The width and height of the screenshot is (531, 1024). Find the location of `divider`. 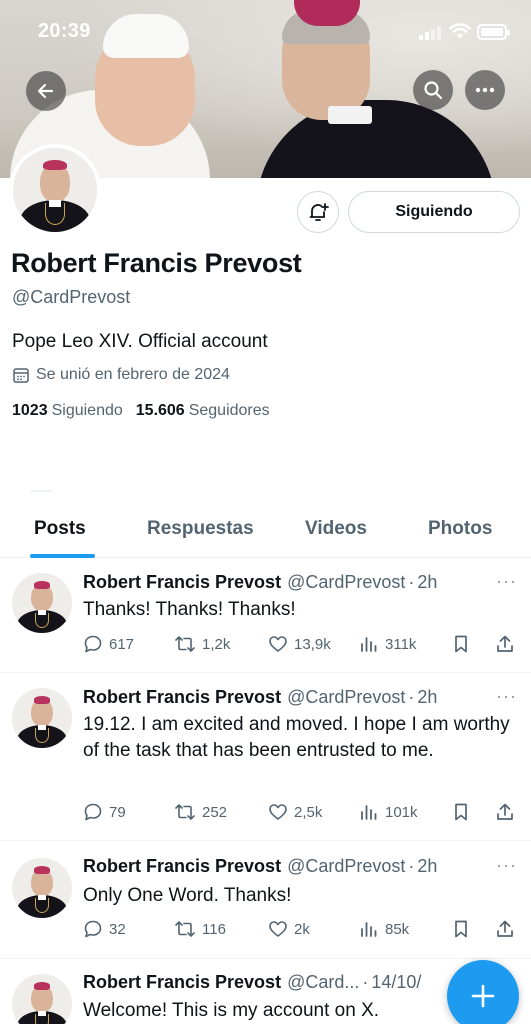

divider is located at coordinates (41, 491).